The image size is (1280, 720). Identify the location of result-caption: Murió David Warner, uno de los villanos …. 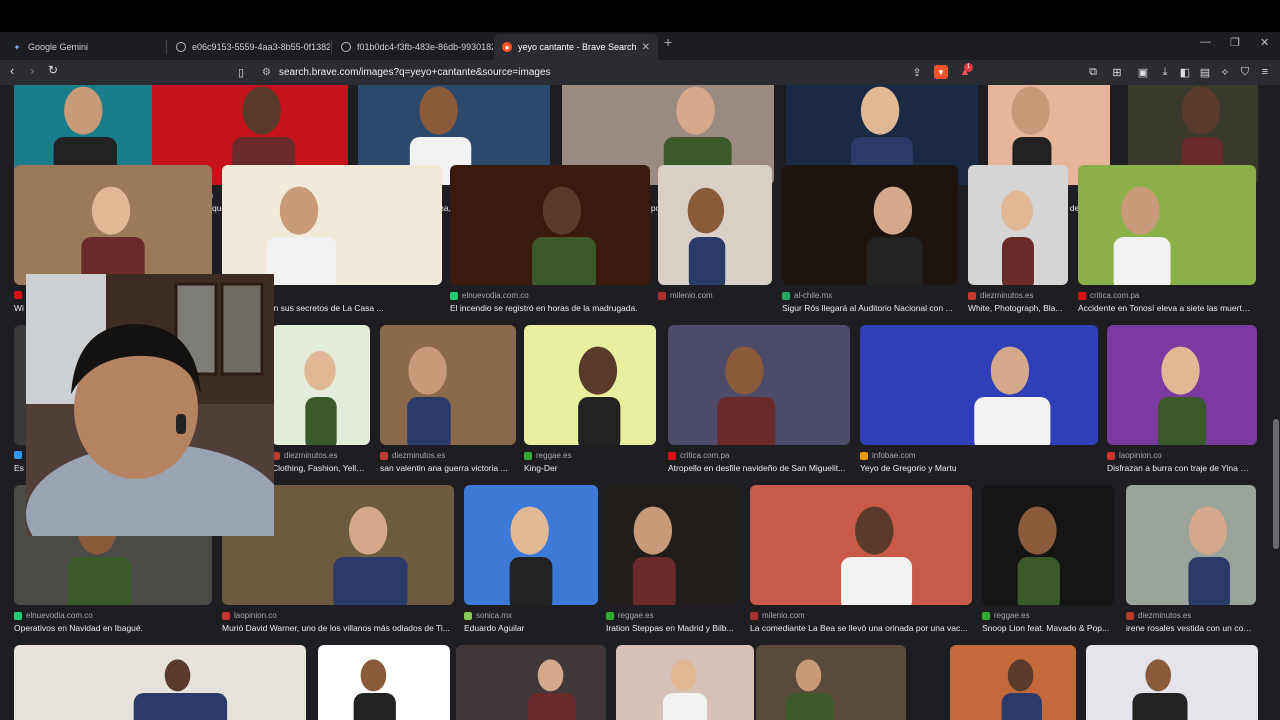
(336, 628).